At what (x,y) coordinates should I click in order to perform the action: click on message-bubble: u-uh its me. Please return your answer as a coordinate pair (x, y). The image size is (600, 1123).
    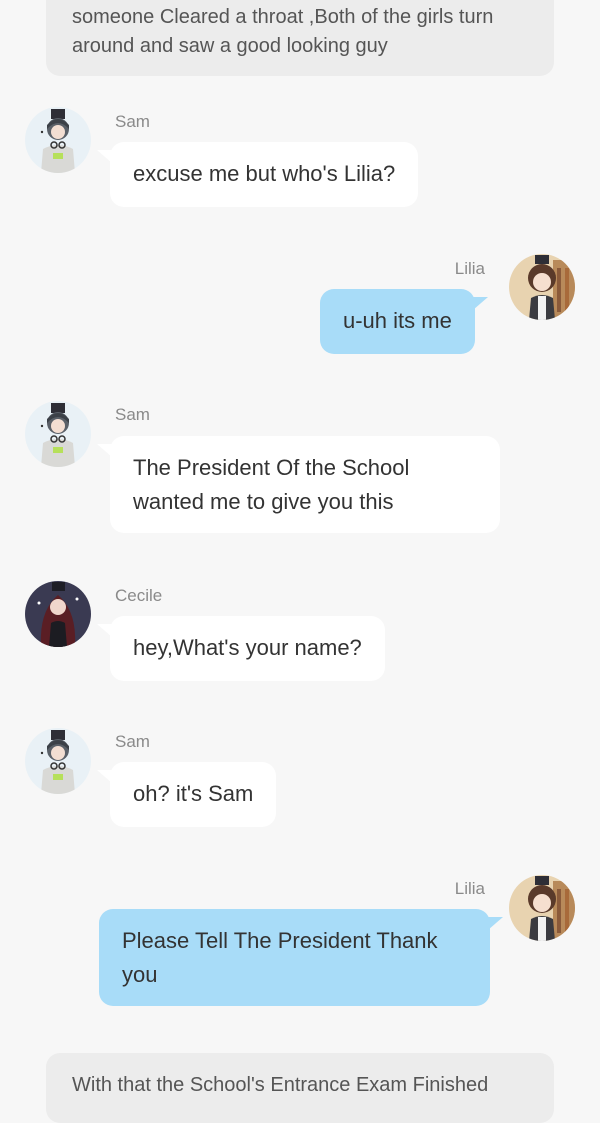
    Looking at the image, I should click on (404, 321).